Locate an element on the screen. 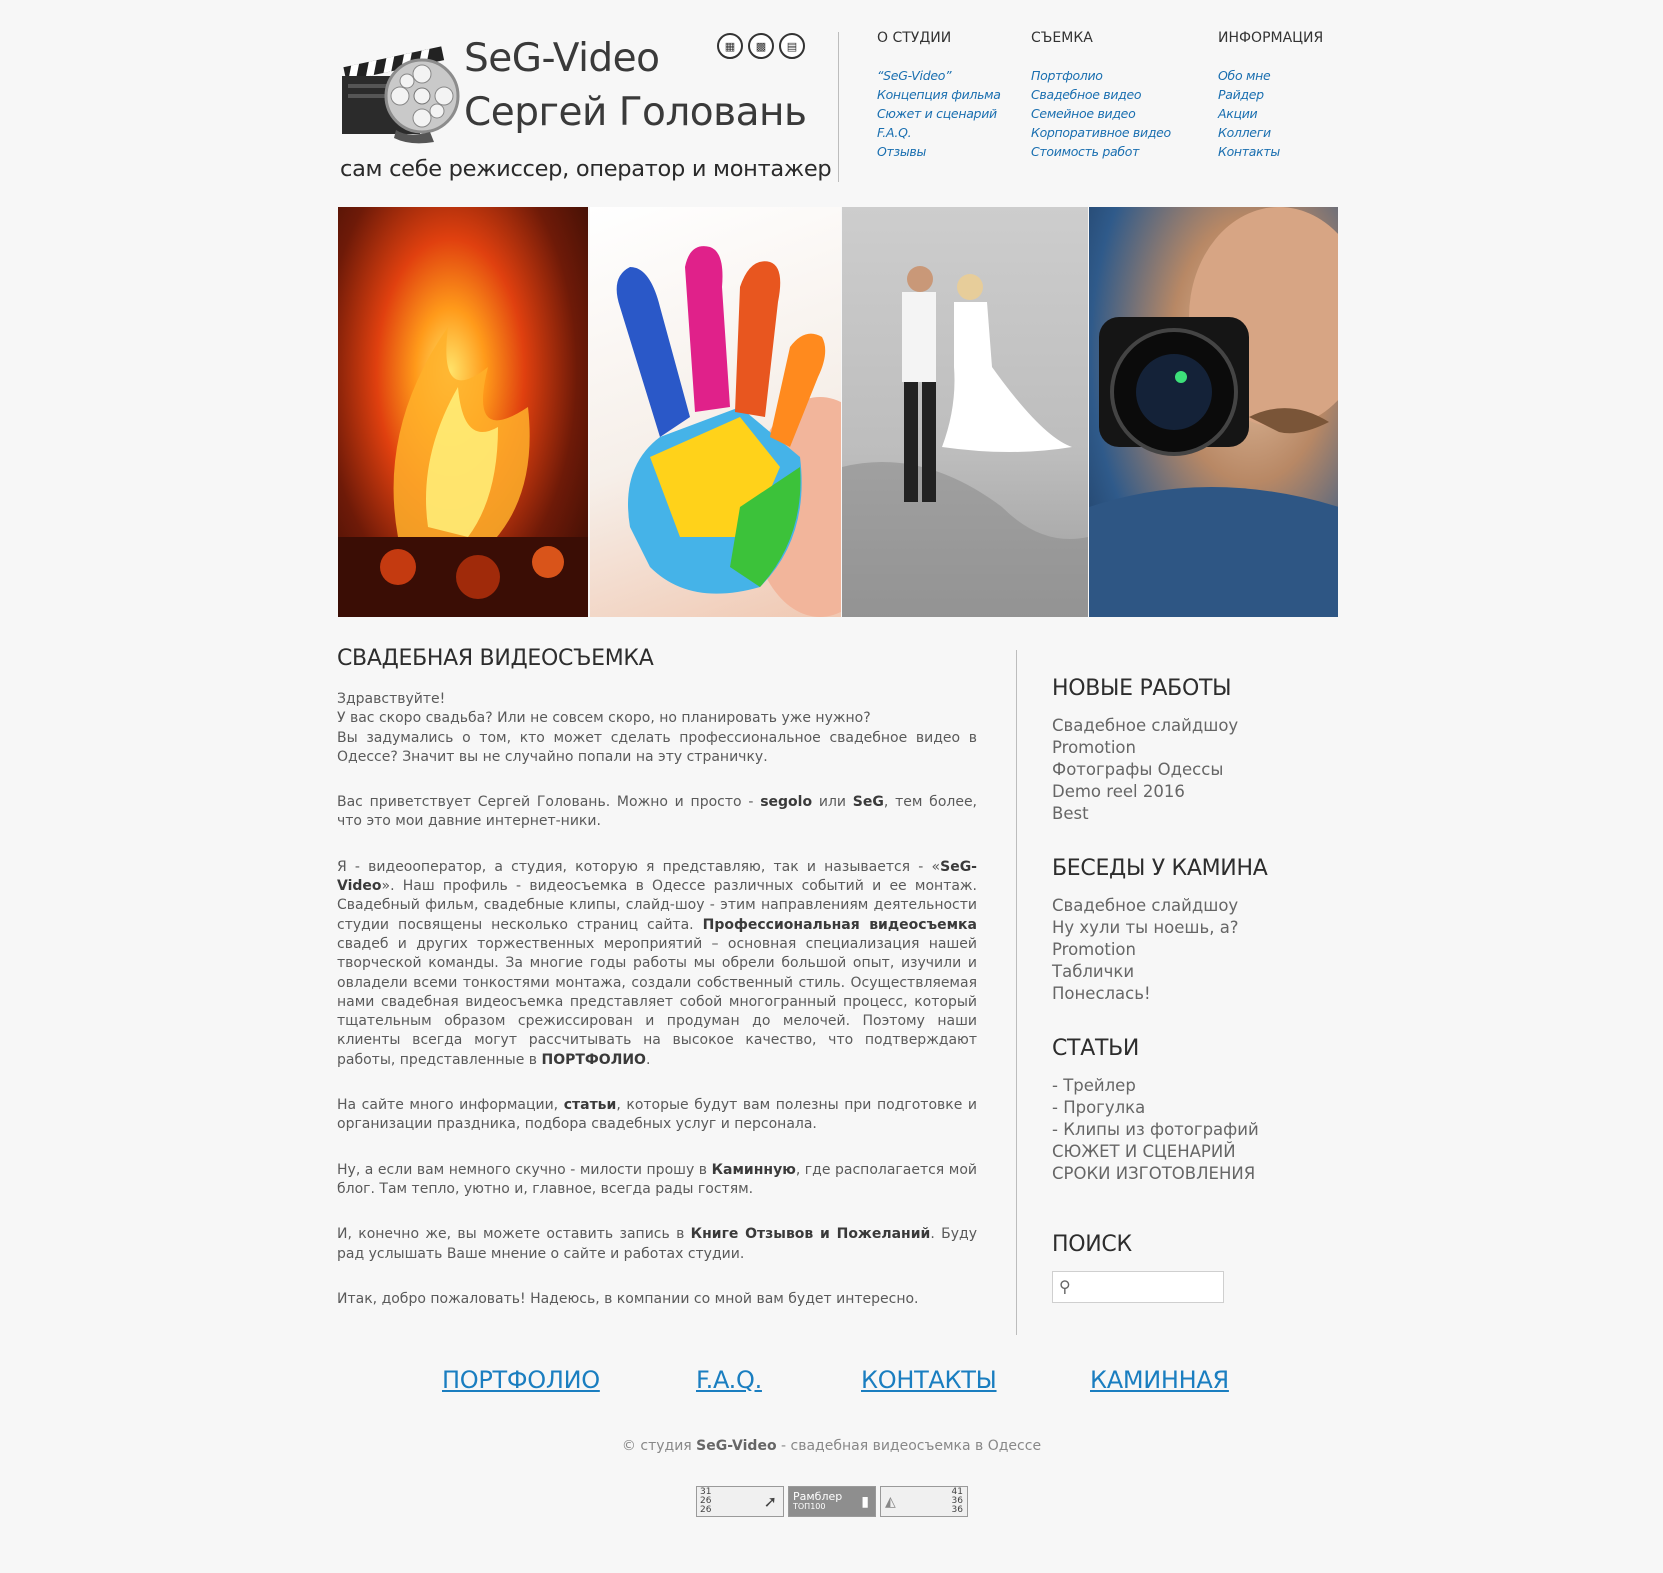 This screenshot has width=1663, height=1573. counter-label: Рамблер is located at coordinates (818, 1496).